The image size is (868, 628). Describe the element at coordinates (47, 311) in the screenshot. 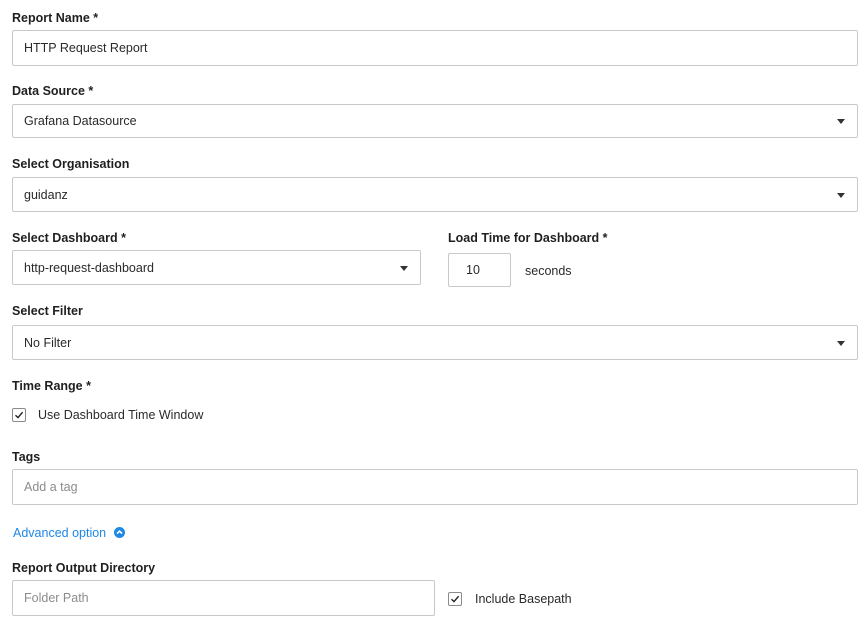

I see `filter-label: Select Filter` at that location.